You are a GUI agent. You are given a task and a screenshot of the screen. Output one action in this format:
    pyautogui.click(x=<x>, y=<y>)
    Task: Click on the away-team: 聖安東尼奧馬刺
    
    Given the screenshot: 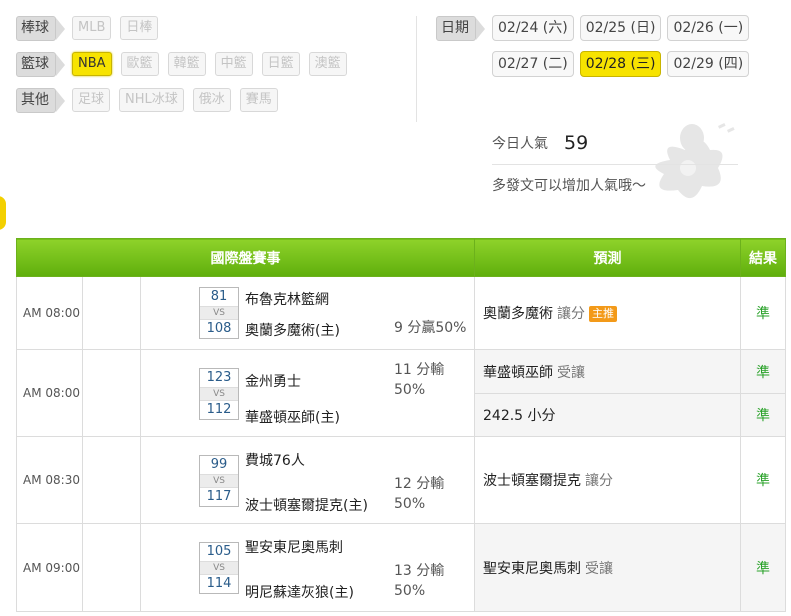 What is the action you would take?
    pyautogui.click(x=294, y=547)
    